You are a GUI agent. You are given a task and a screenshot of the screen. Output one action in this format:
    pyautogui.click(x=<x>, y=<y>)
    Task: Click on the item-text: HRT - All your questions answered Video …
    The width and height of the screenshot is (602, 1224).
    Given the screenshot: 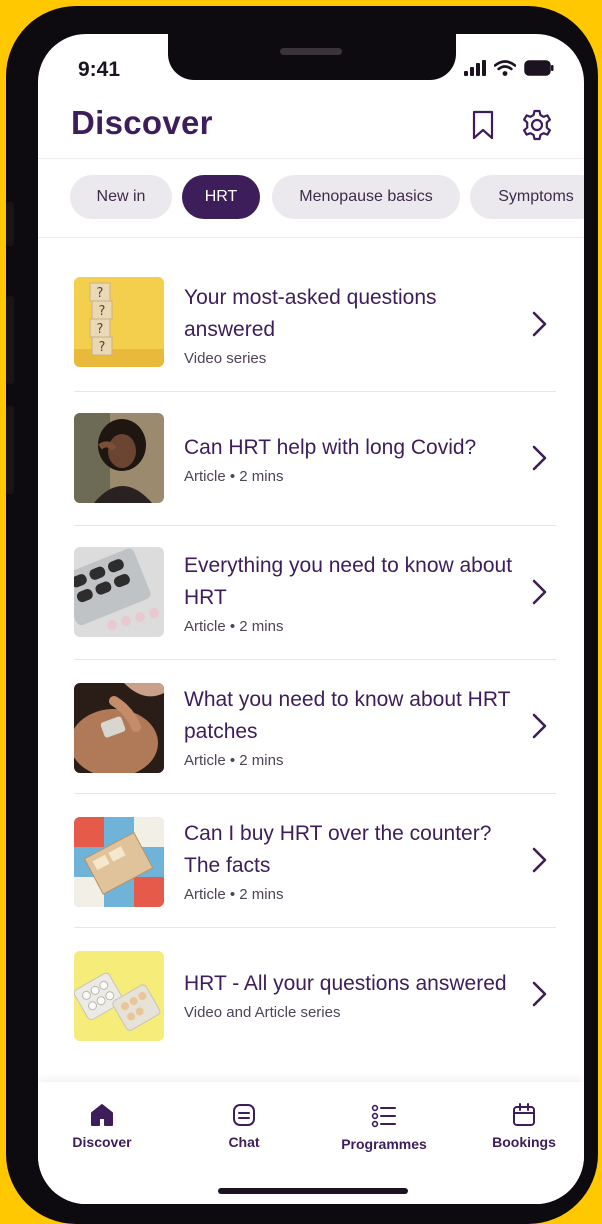 What is the action you would take?
    pyautogui.click(x=349, y=994)
    